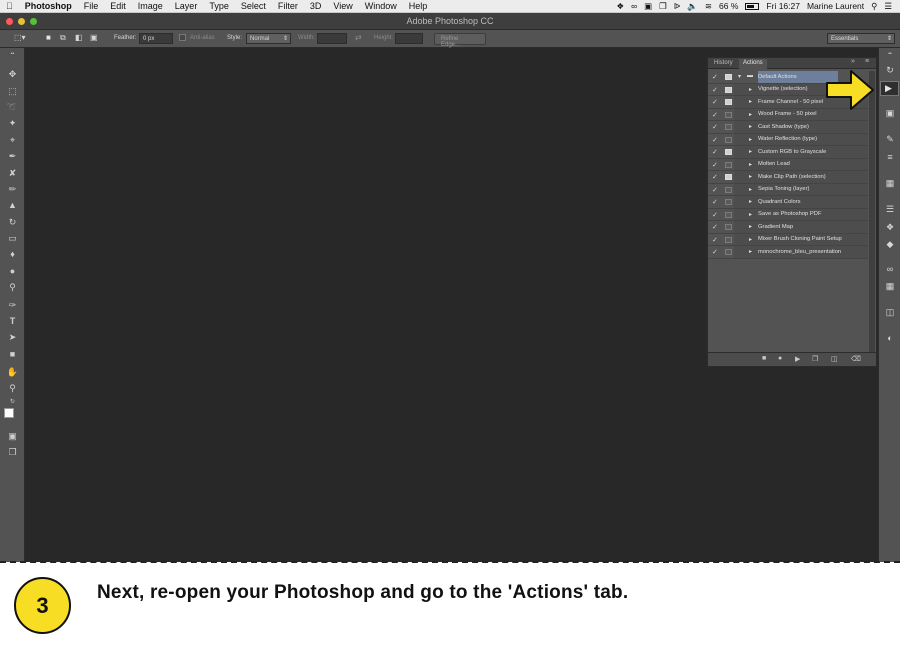 Image resolution: width=900 pixels, height=649 pixels. I want to click on rectangular-marquee-tool-icon: ⬚, so click(12, 91).